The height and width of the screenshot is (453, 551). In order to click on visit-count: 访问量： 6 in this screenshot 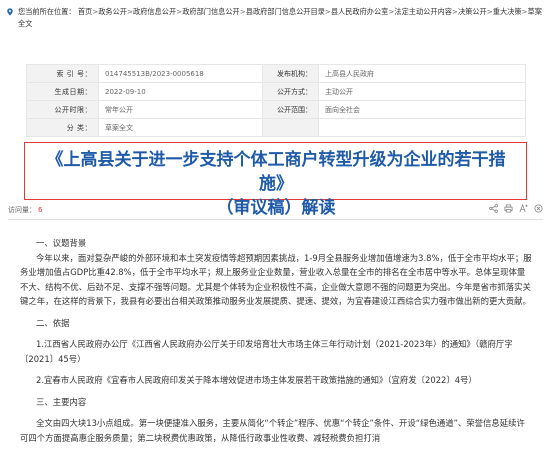, I will do `click(25, 210)`.